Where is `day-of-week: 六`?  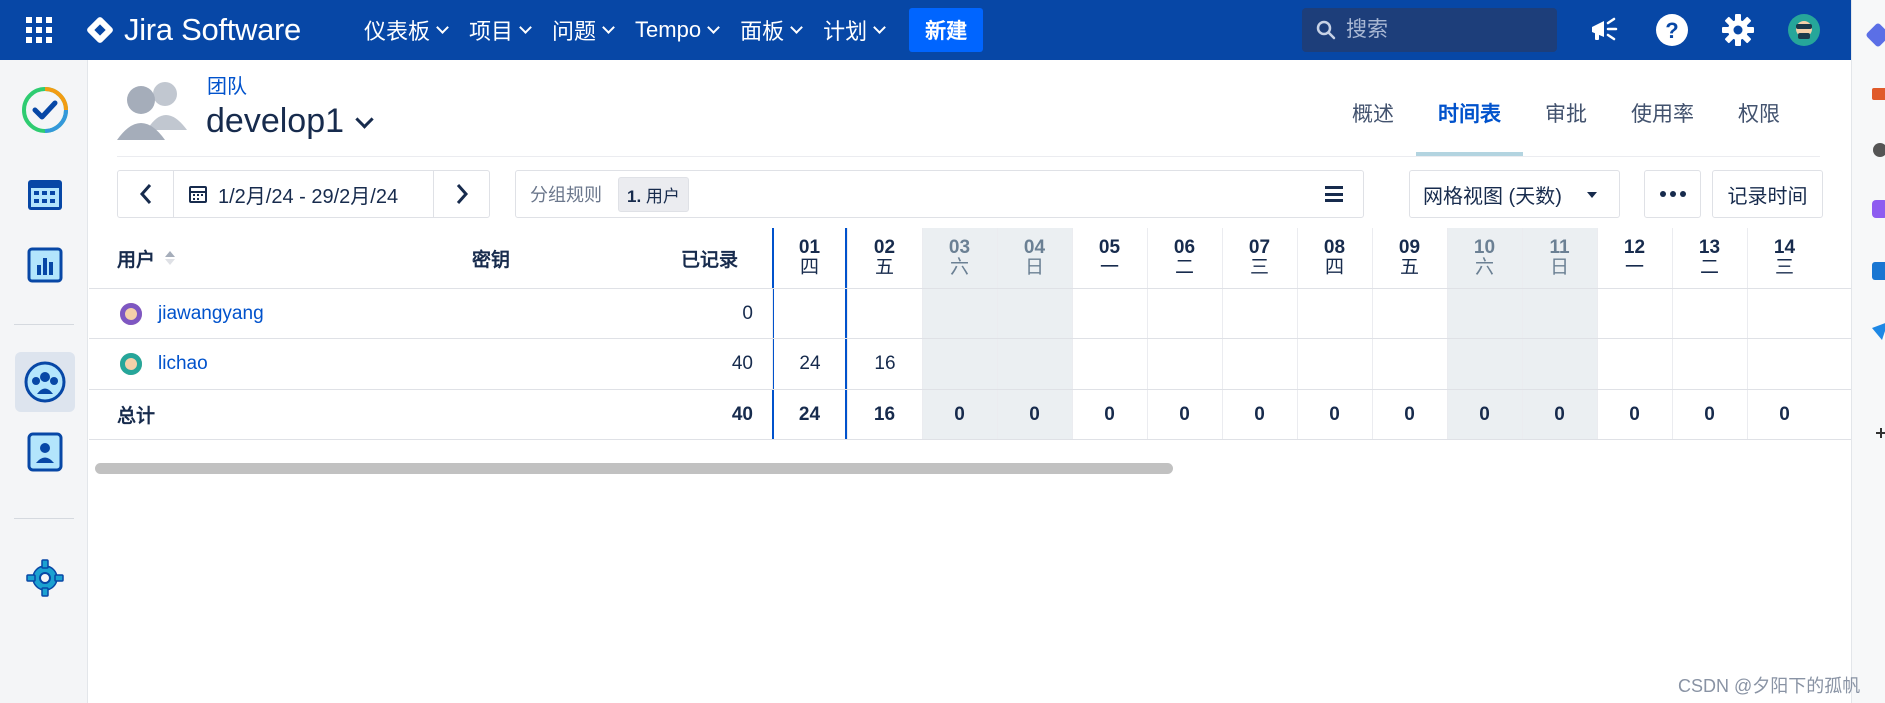 day-of-week: 六 is located at coordinates (1484, 267).